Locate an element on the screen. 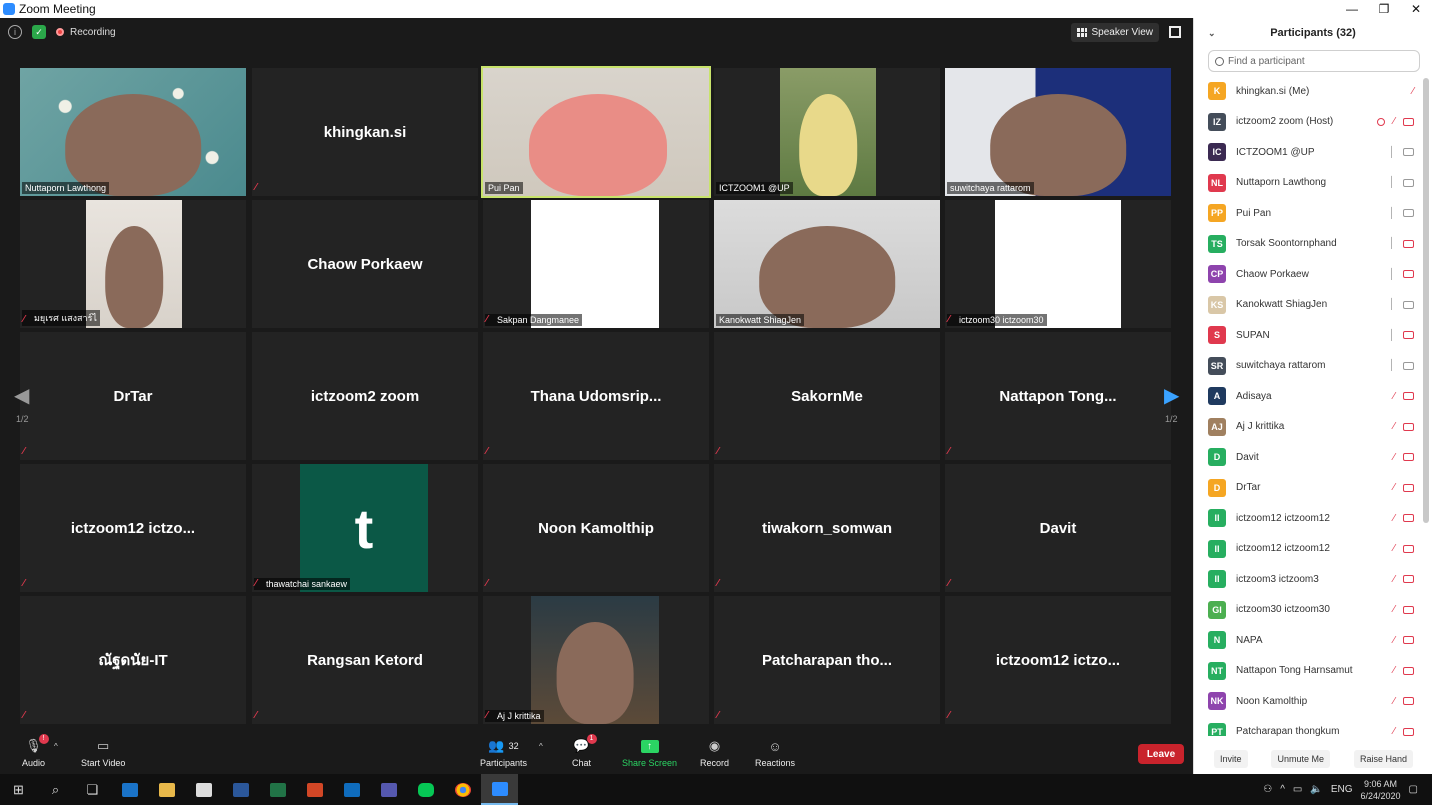 This screenshot has width=1432, height=805. audio-button: 🎙! Audio is located at coordinates (35, 751).